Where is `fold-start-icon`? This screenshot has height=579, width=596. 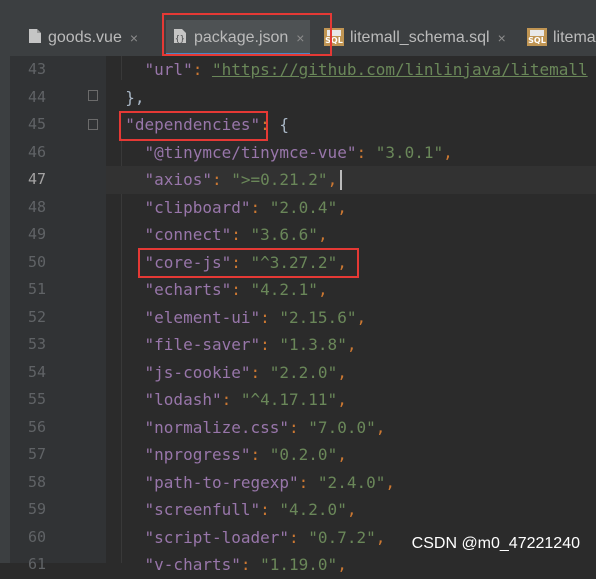
fold-start-icon is located at coordinates (93, 124).